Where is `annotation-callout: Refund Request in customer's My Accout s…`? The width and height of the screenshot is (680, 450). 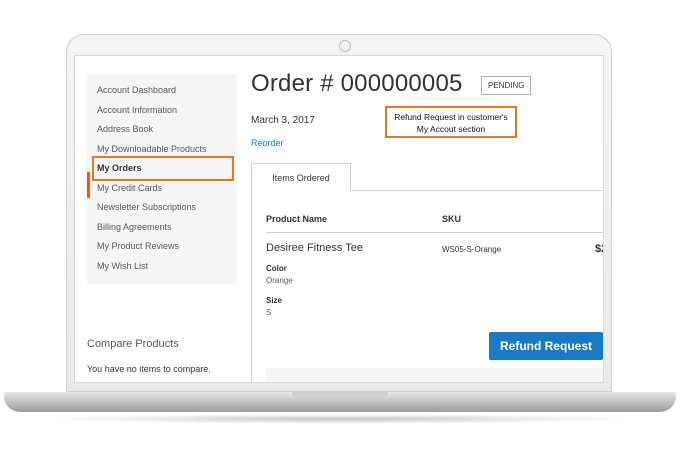
annotation-callout: Refund Request in customer's My Accout s… is located at coordinates (451, 122).